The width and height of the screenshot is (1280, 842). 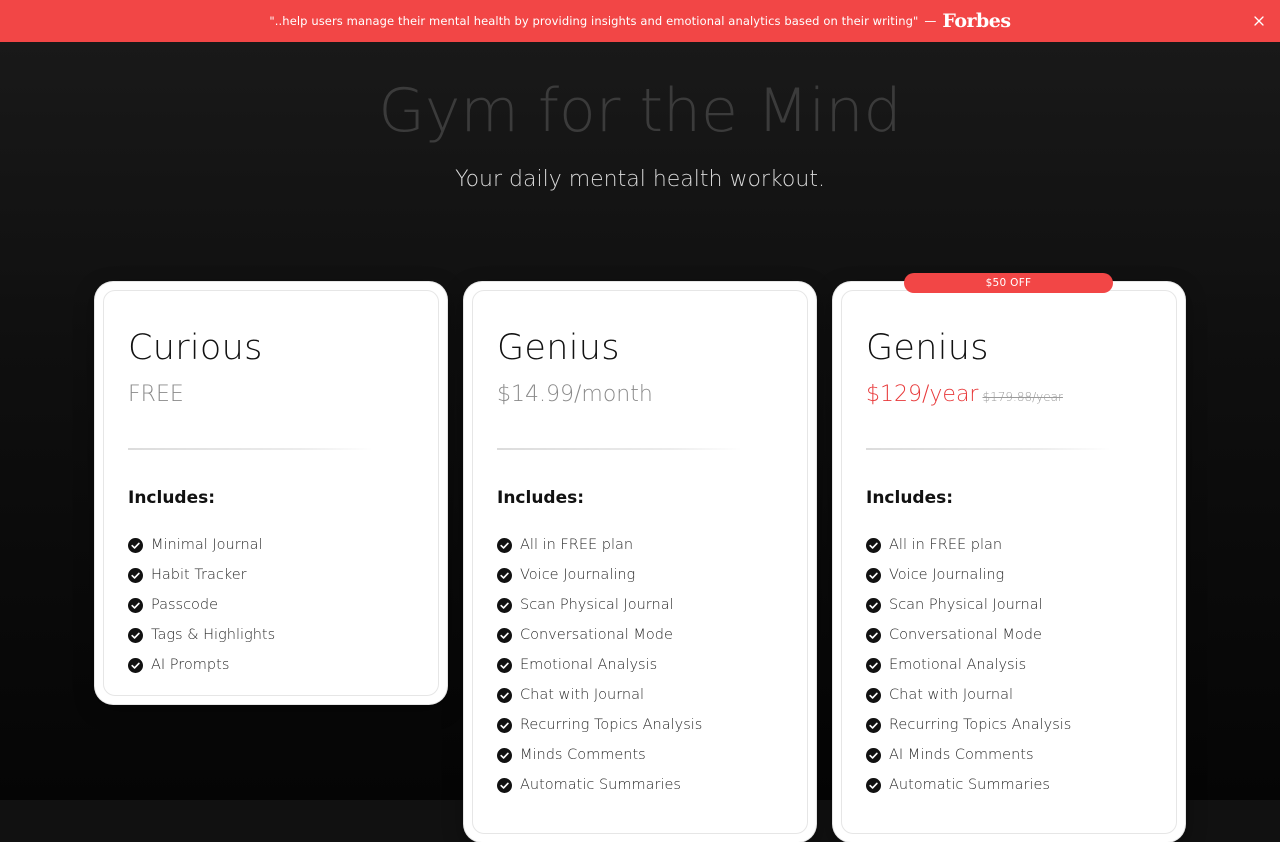 I want to click on feature-item: AI Minds Comments, so click(x=968, y=755).